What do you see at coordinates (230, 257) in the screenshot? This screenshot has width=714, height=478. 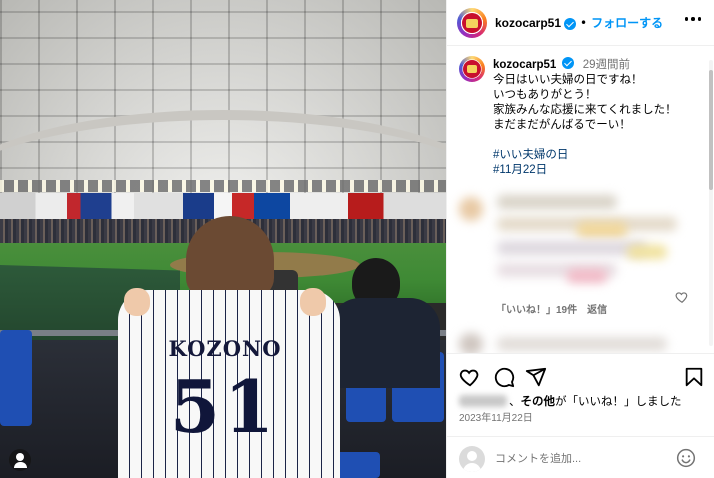 I see `person-hair` at bounding box center [230, 257].